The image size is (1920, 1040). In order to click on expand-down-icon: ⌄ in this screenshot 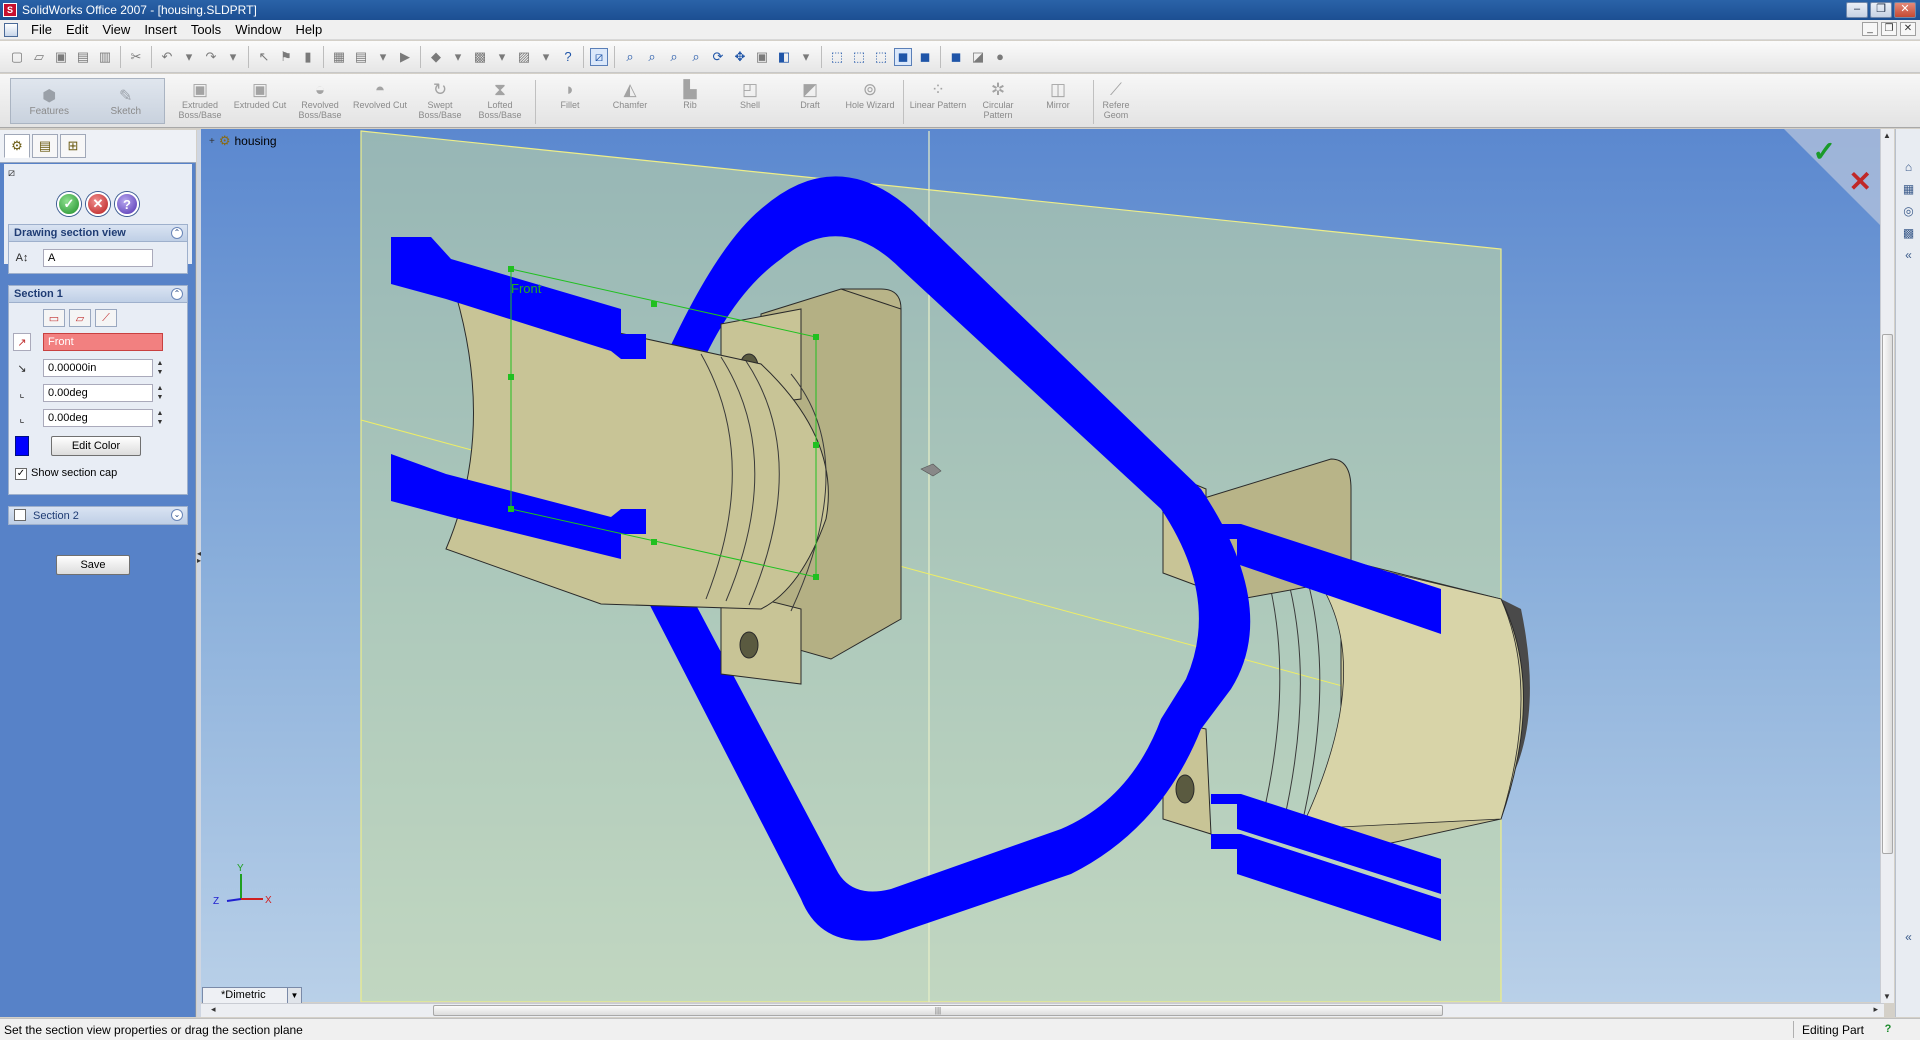, I will do `click(177, 515)`.